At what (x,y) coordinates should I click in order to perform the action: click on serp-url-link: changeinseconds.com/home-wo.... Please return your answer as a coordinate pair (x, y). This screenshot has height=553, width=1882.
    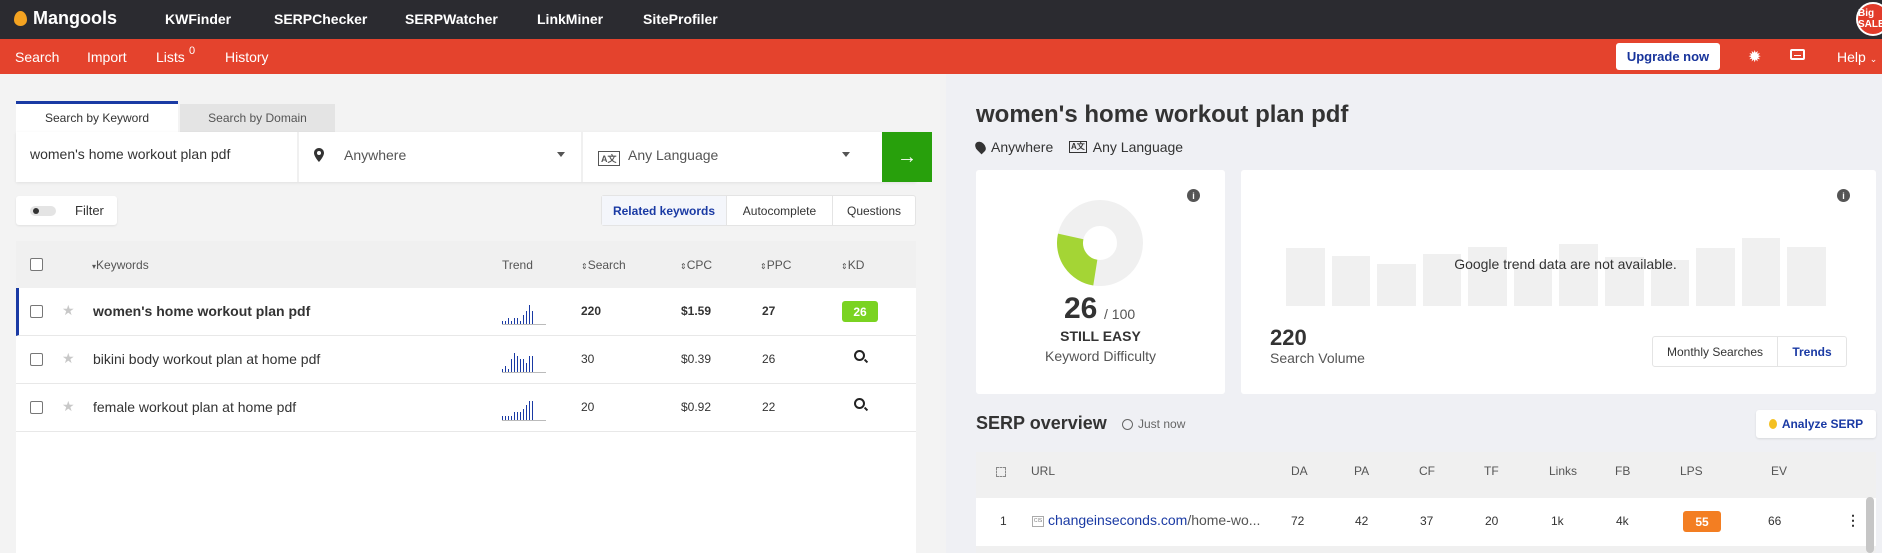
    Looking at the image, I should click on (1154, 520).